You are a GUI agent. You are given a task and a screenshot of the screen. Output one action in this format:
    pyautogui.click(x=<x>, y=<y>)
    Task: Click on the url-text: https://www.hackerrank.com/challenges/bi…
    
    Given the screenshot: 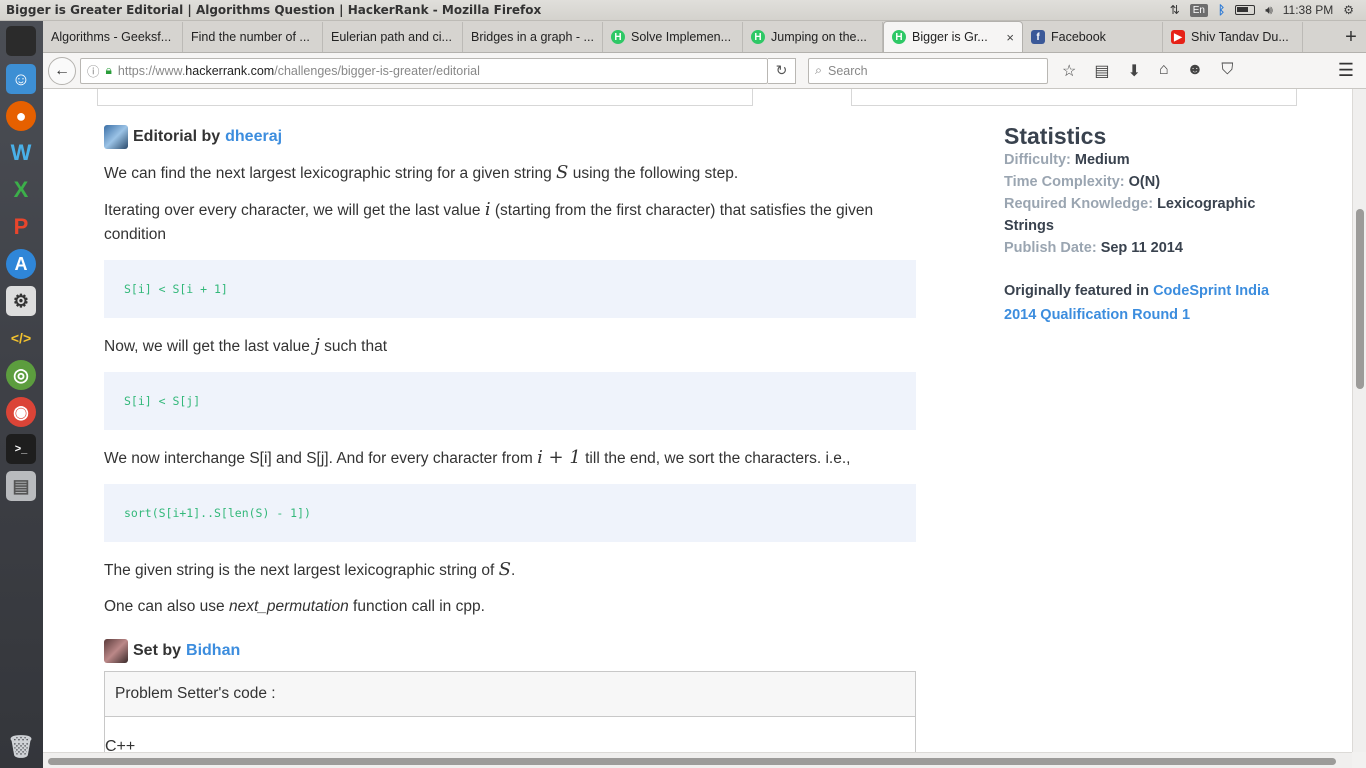 What is the action you would take?
    pyautogui.click(x=439, y=71)
    